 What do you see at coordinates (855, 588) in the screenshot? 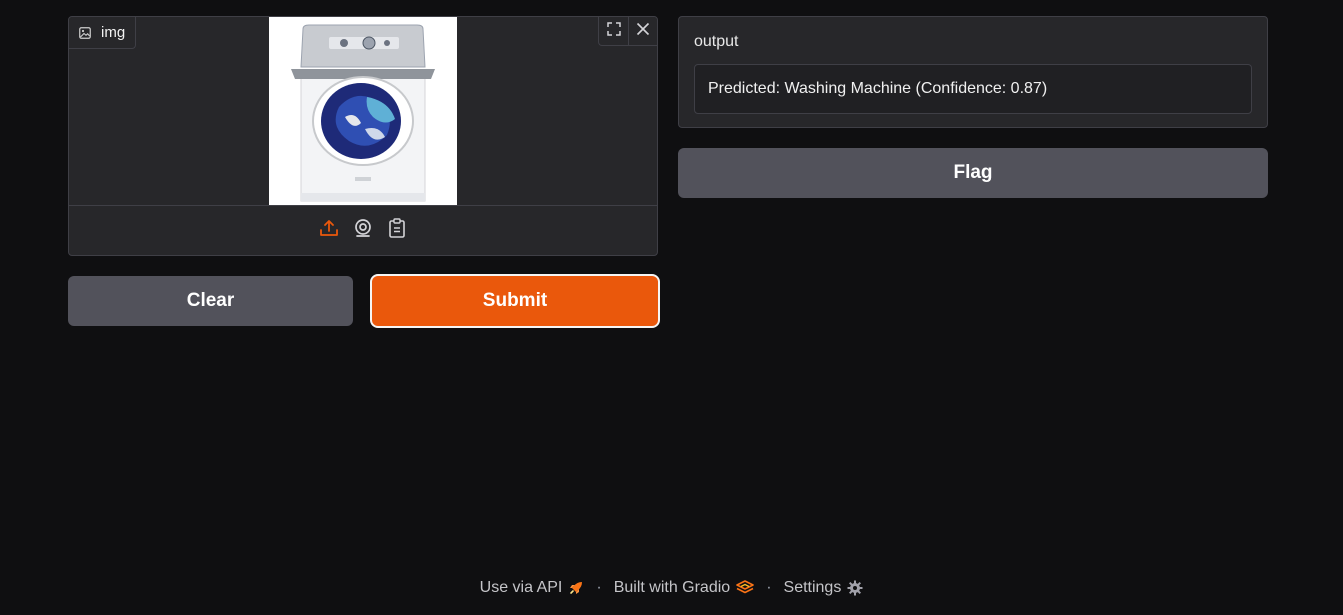
I see `gear-icon` at bounding box center [855, 588].